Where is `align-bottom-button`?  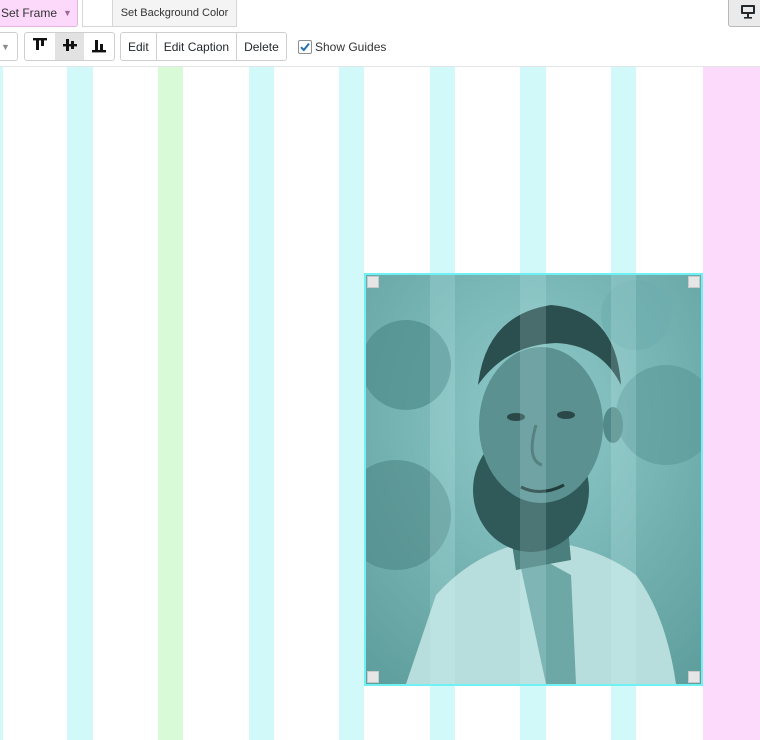 align-bottom-button is located at coordinates (99, 46).